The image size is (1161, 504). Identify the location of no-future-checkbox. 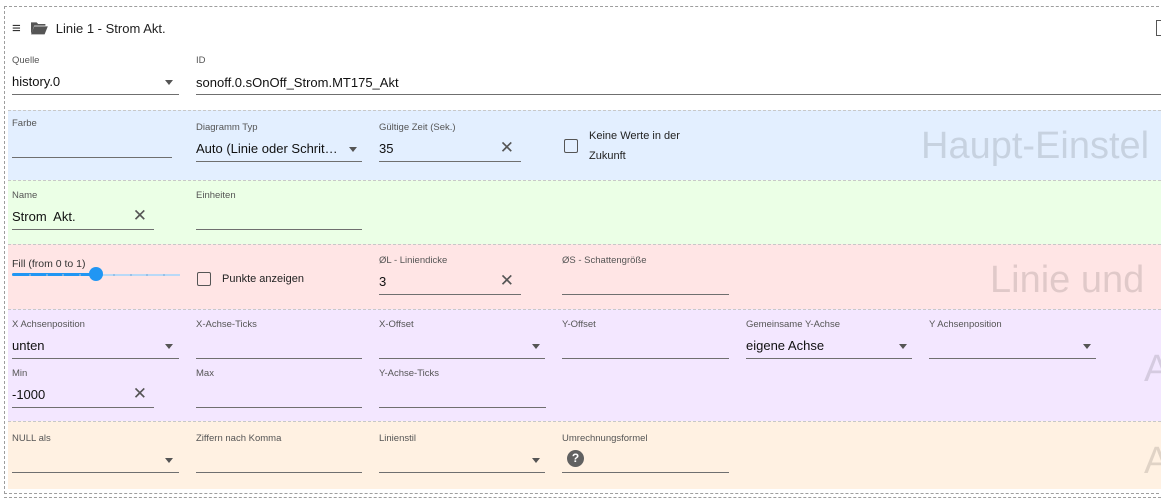
(571, 146).